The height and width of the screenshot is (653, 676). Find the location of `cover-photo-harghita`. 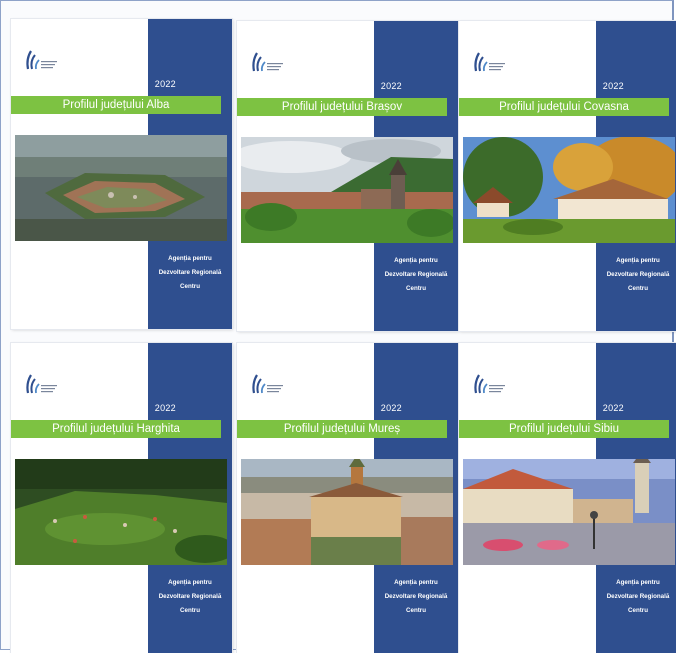

cover-photo-harghita is located at coordinates (121, 512).